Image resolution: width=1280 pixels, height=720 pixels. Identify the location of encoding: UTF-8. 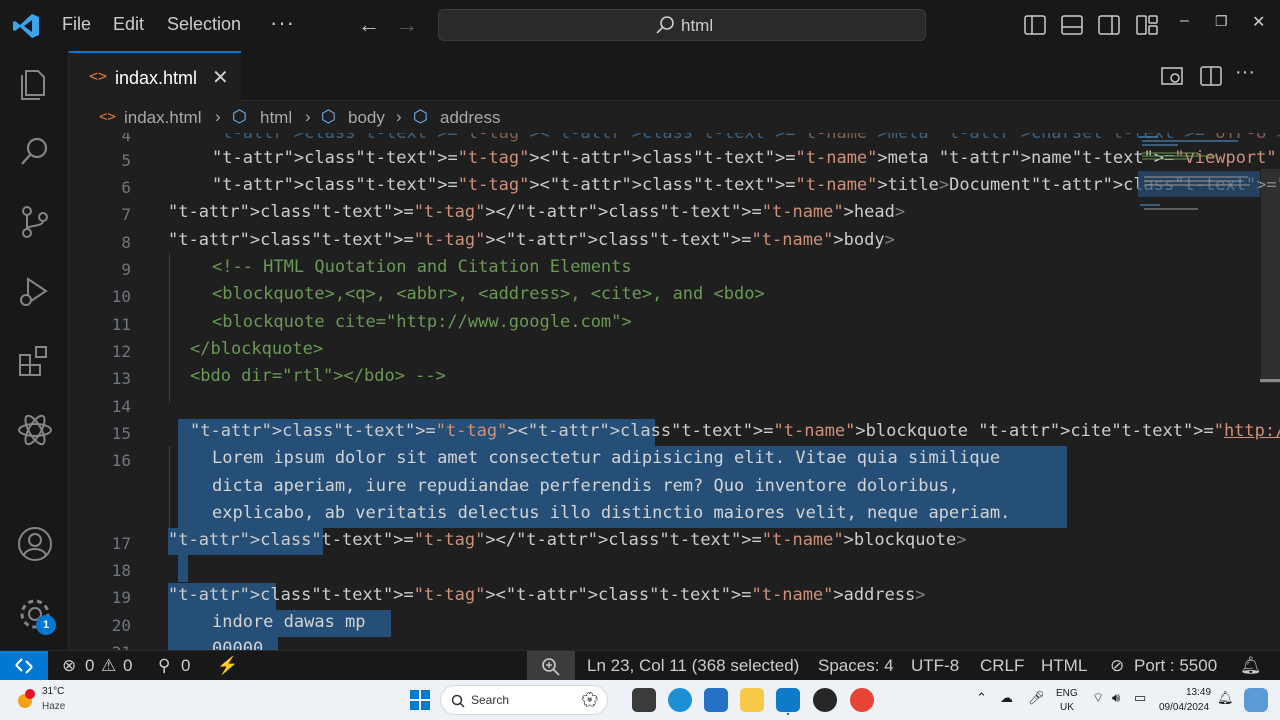
(935, 666).